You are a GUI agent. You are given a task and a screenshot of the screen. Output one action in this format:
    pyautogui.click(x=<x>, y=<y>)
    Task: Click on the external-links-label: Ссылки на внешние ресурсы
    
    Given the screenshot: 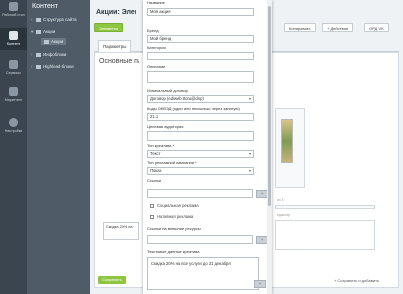 What is the action you would take?
    pyautogui.click(x=174, y=228)
    